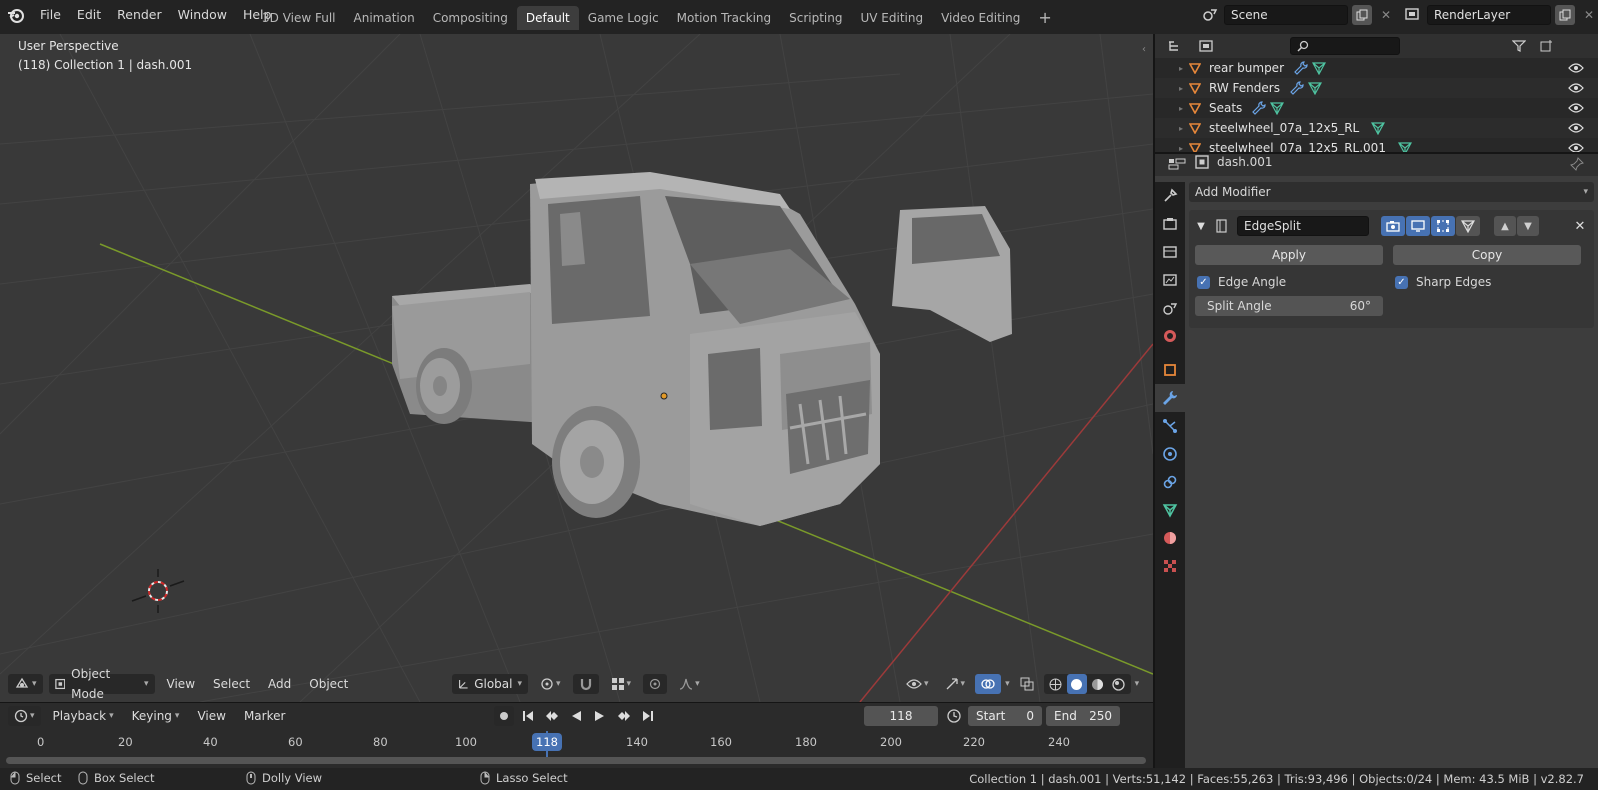  What do you see at coordinates (1170, 196) in the screenshot?
I see `tab-tool` at bounding box center [1170, 196].